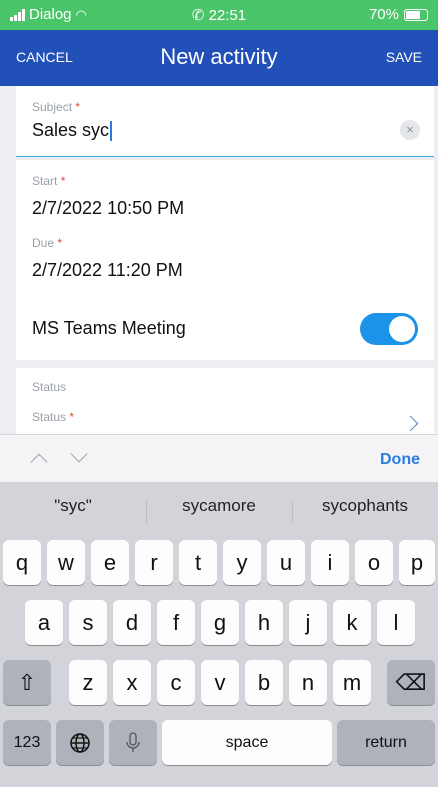 Image resolution: width=438 pixels, height=787 pixels. Describe the element at coordinates (225, 401) in the screenshot. I see `status-card: Status Status *` at that location.